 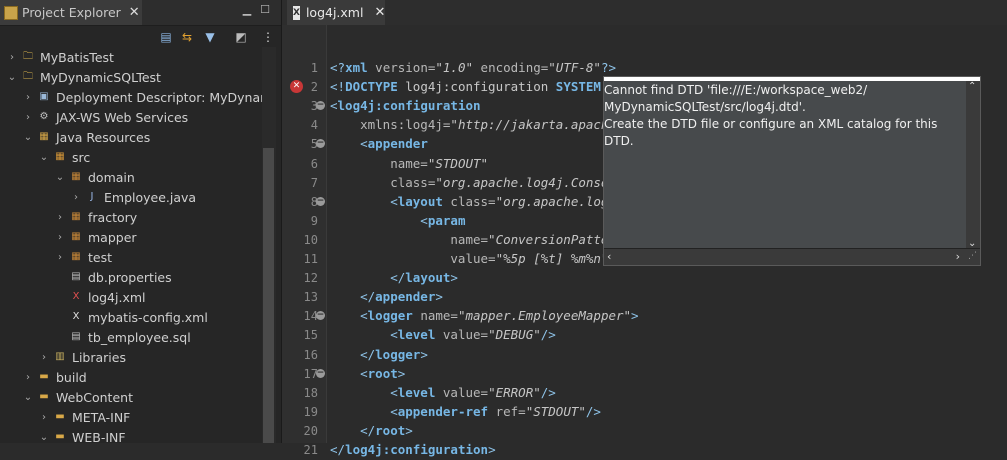 What do you see at coordinates (265, 10) in the screenshot?
I see `maximize-icon: ☐` at bounding box center [265, 10].